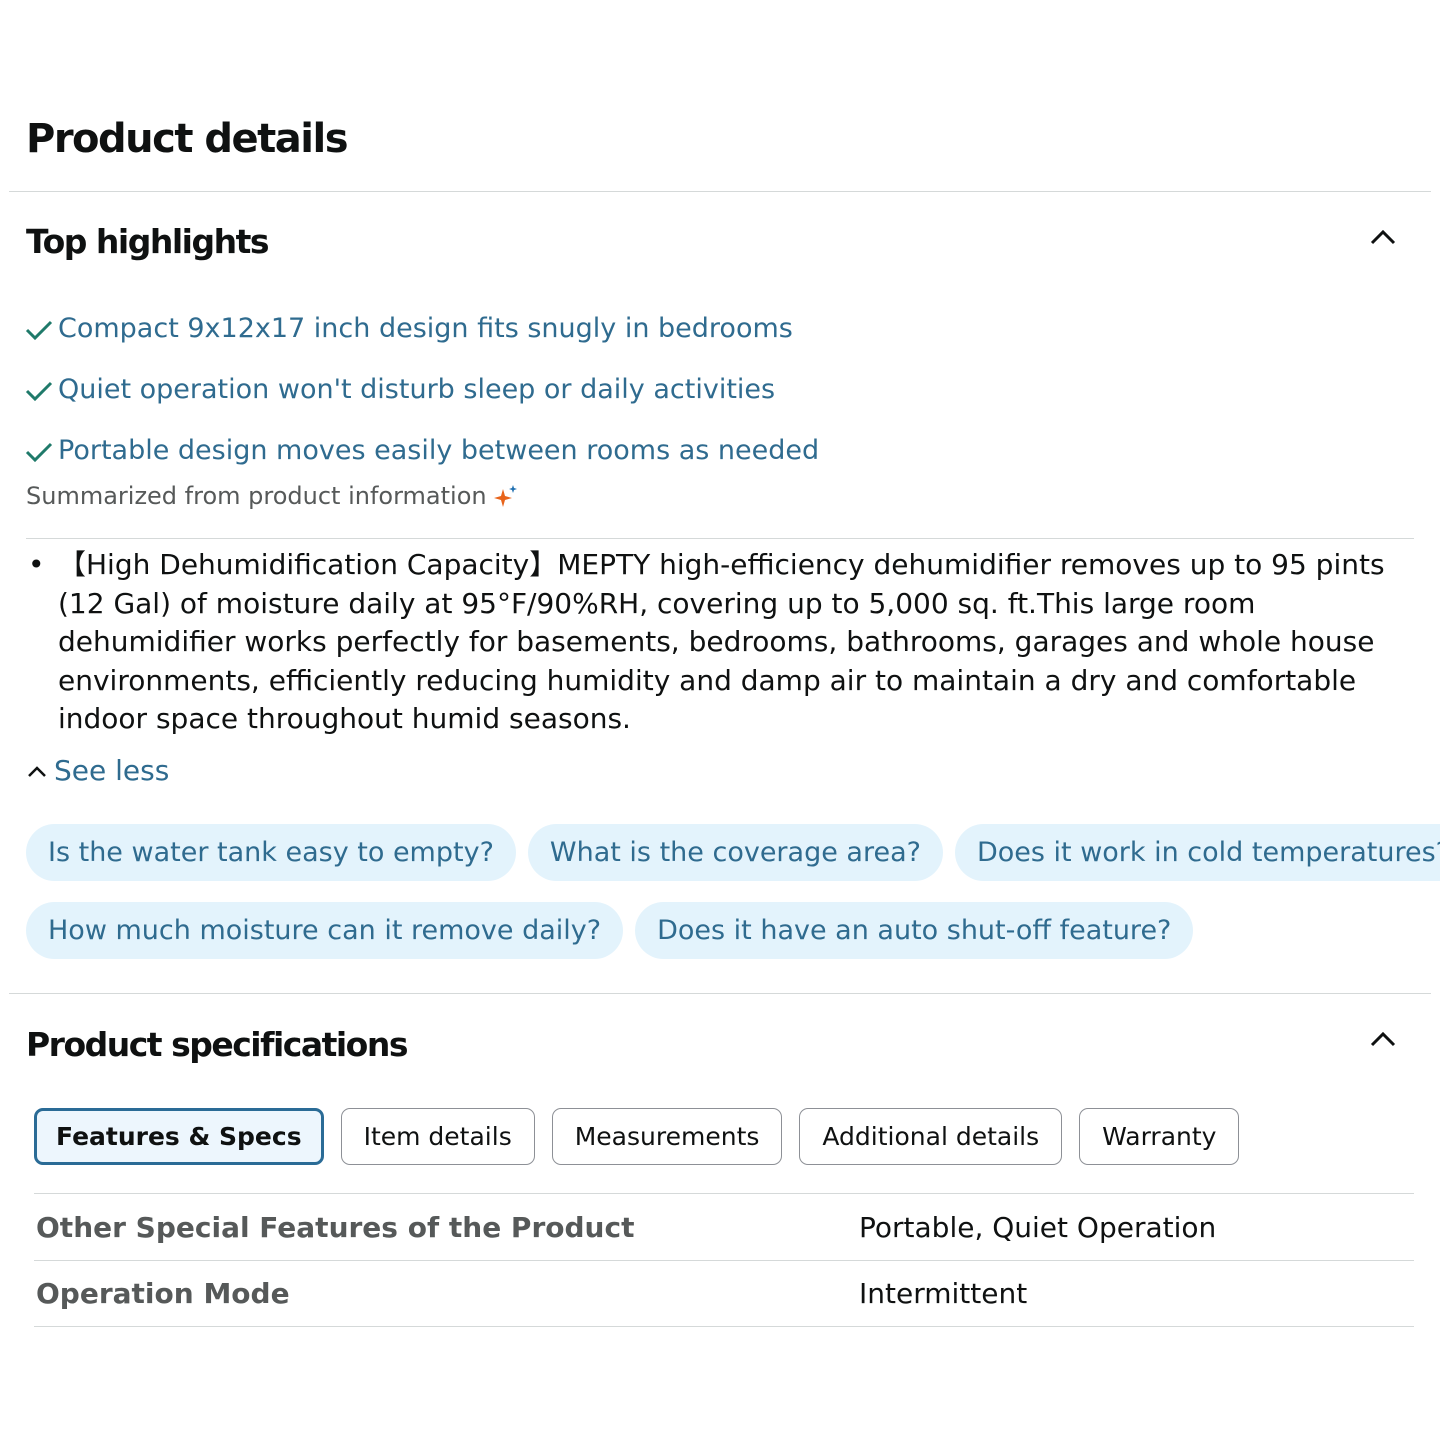 The height and width of the screenshot is (1440, 1440). Describe the element at coordinates (505, 496) in the screenshot. I see `ai-sparkle-icon` at that location.